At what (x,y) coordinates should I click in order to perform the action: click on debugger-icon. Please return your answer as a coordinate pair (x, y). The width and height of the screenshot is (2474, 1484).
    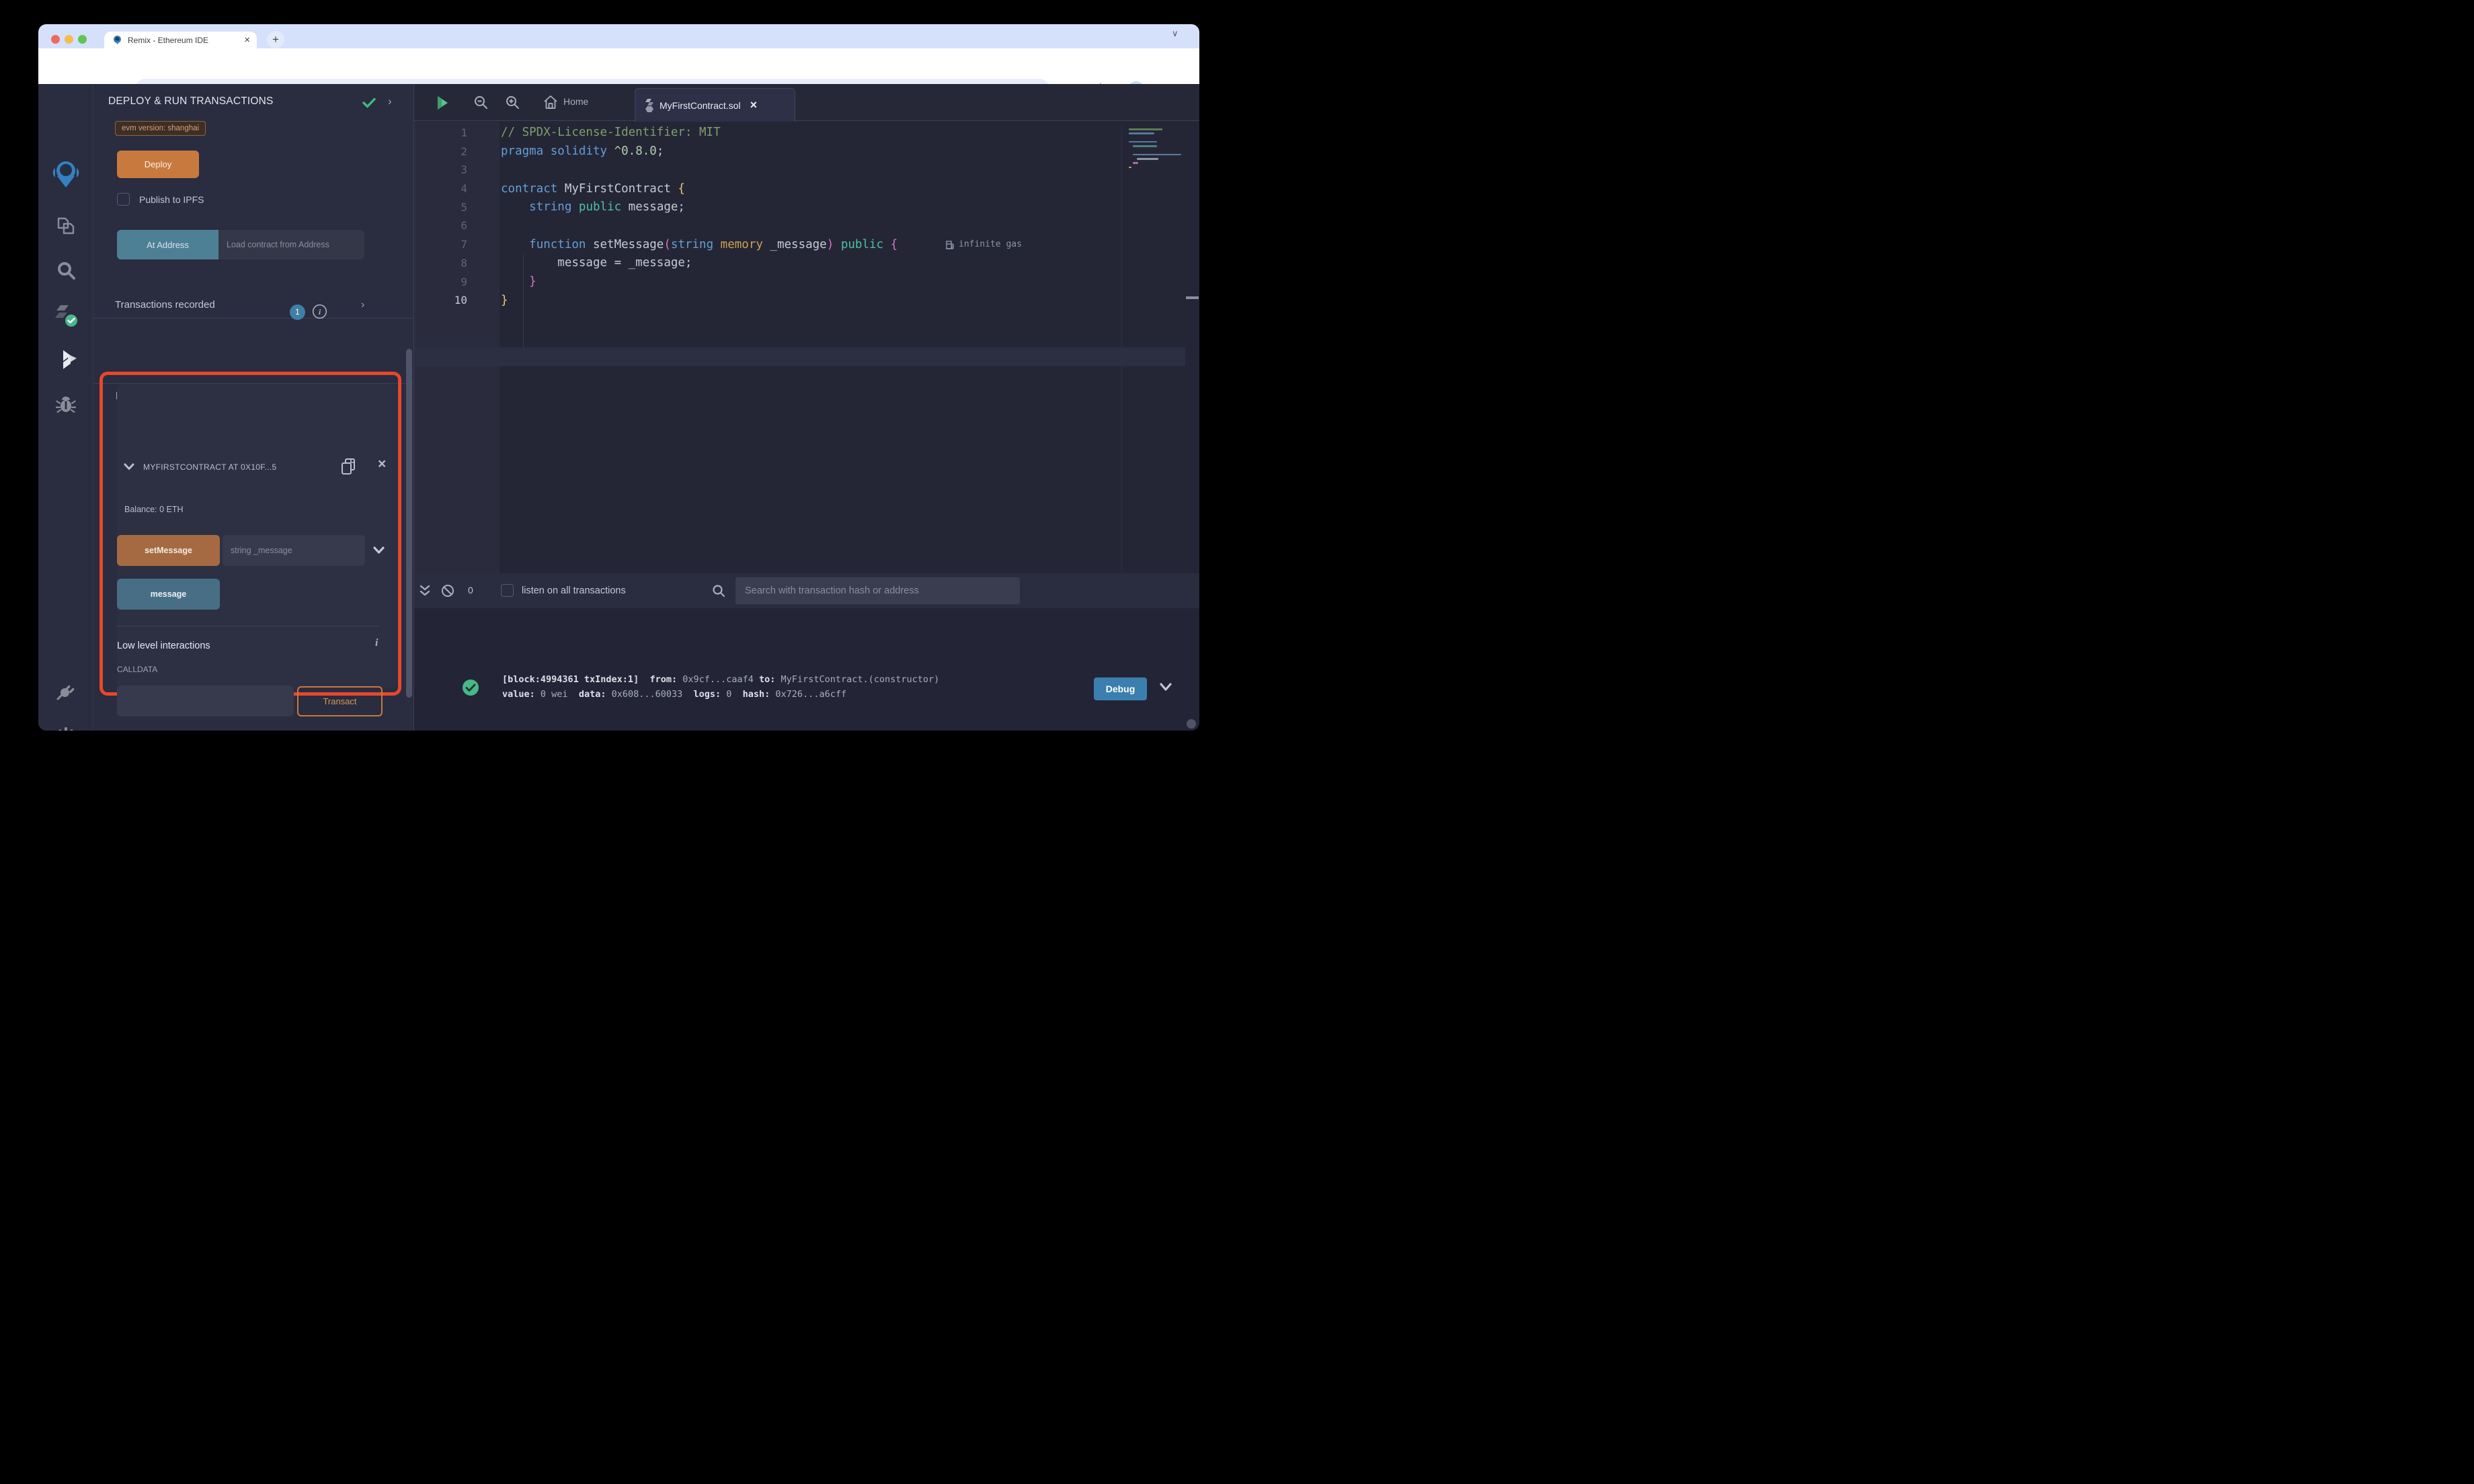
    Looking at the image, I should click on (65, 405).